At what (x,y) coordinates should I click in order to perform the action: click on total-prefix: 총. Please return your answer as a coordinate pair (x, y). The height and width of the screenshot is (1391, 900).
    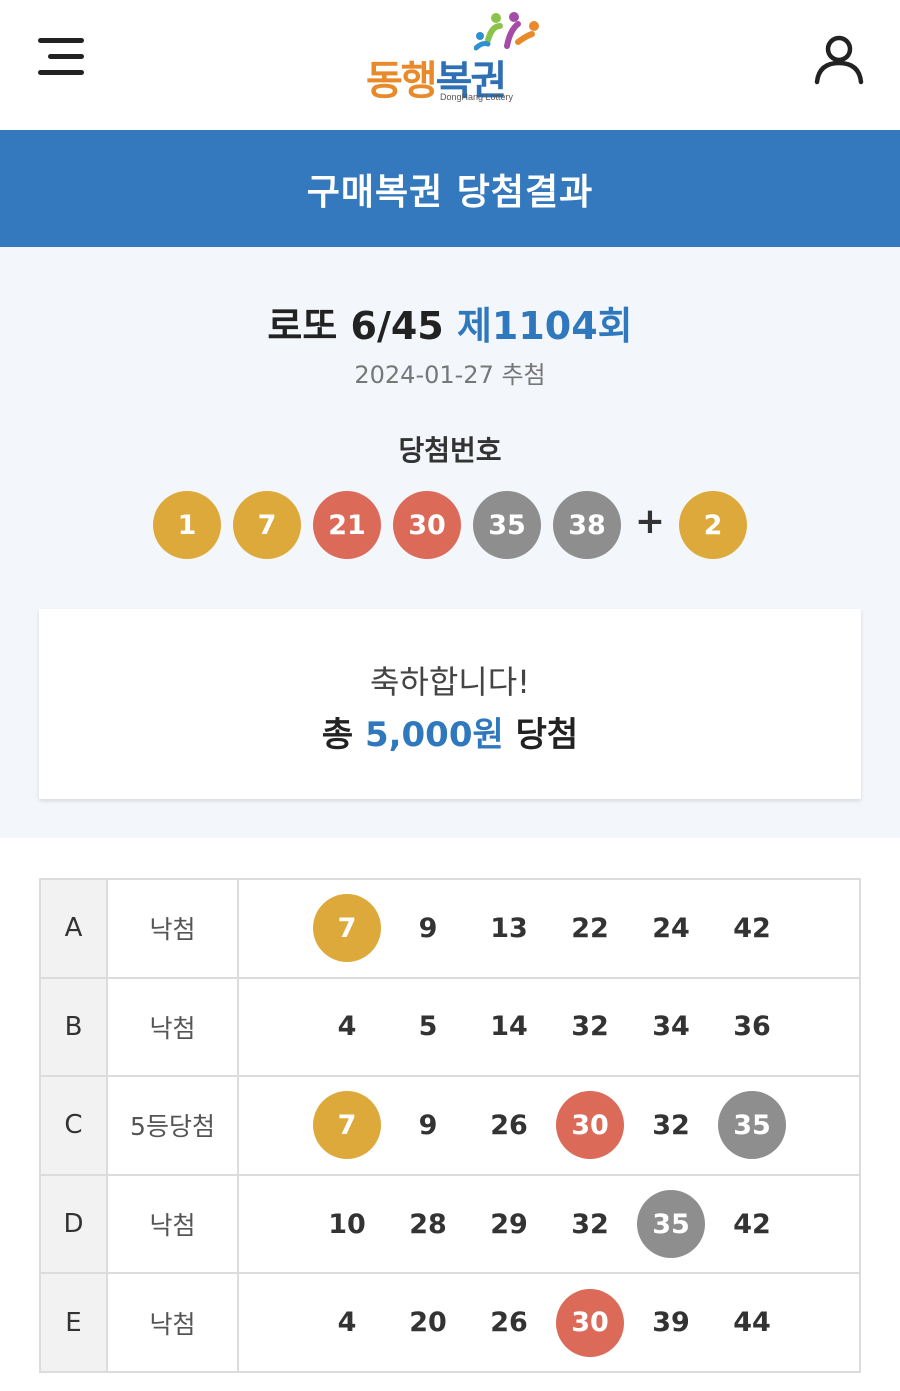
    Looking at the image, I should click on (337, 735).